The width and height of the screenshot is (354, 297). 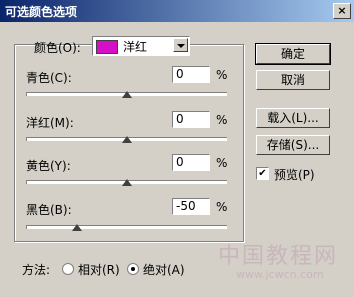 I want to click on absolute-radio, so click(x=133, y=269).